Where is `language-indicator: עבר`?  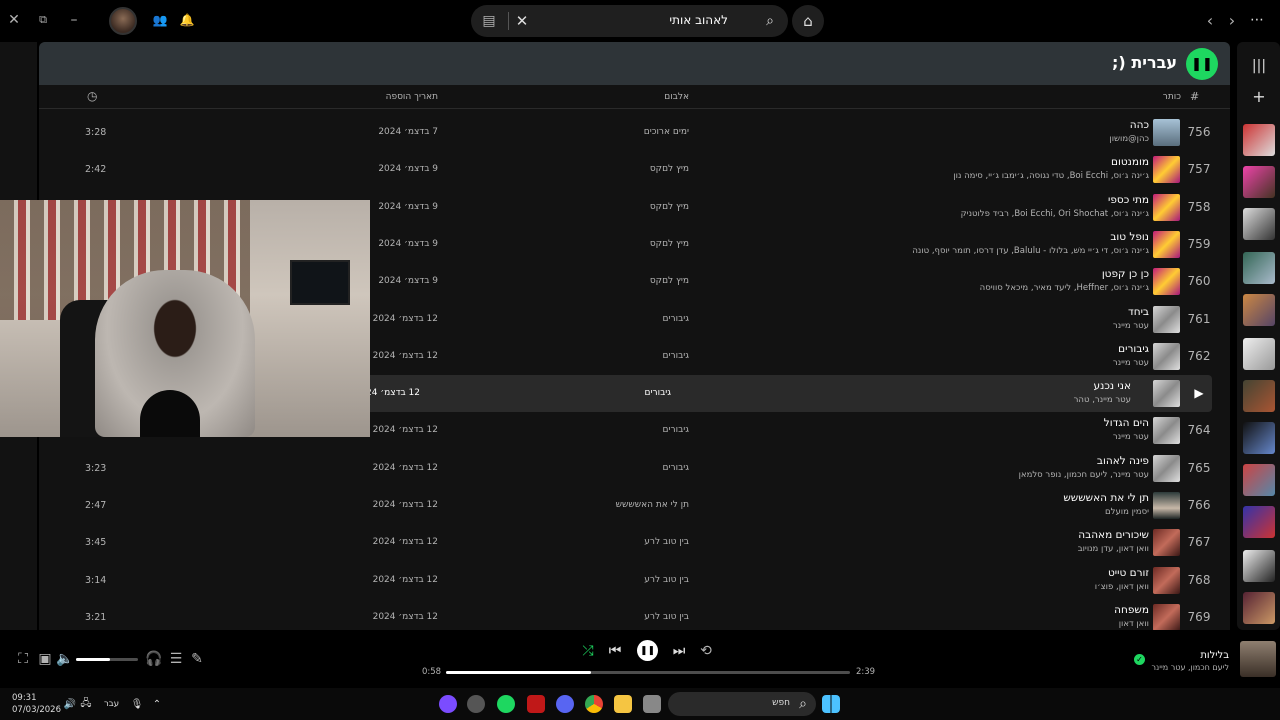 language-indicator: עבר is located at coordinates (111, 704).